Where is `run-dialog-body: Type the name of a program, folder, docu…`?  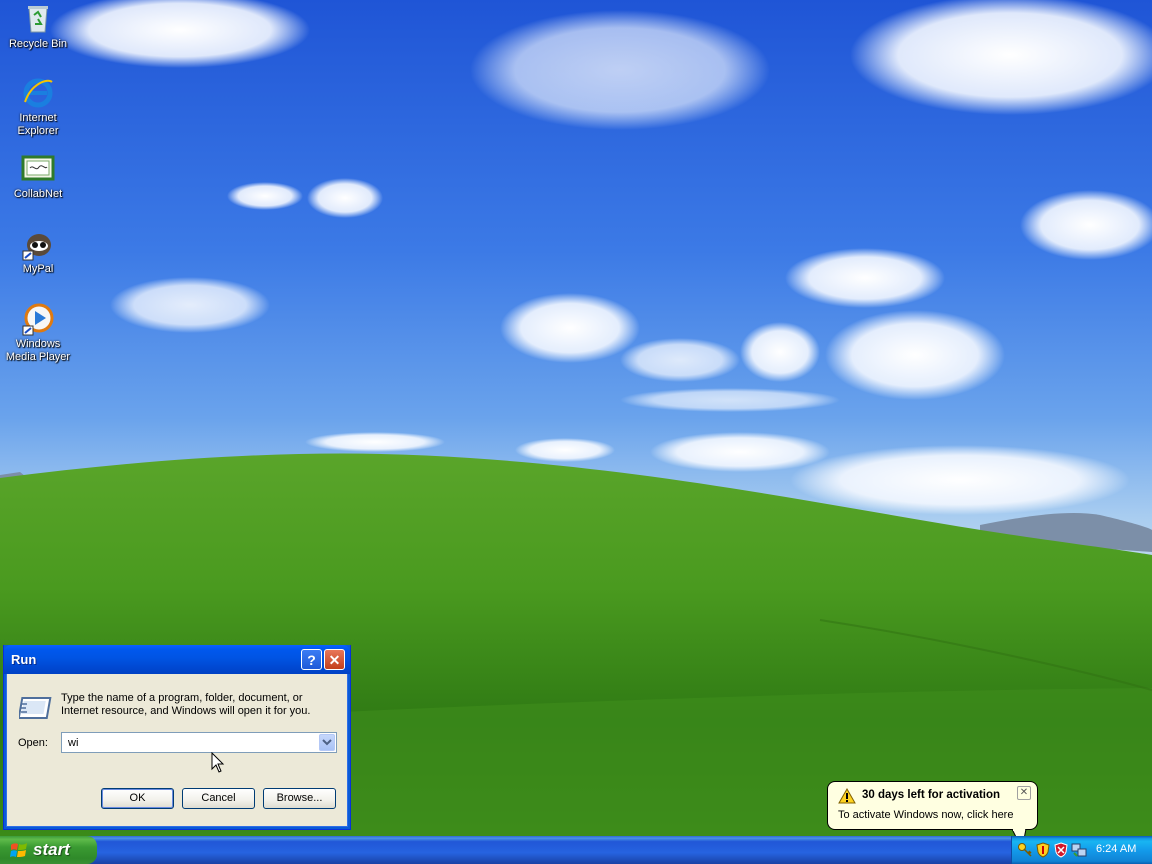 run-dialog-body: Type the name of a program, folder, docu… is located at coordinates (177, 750).